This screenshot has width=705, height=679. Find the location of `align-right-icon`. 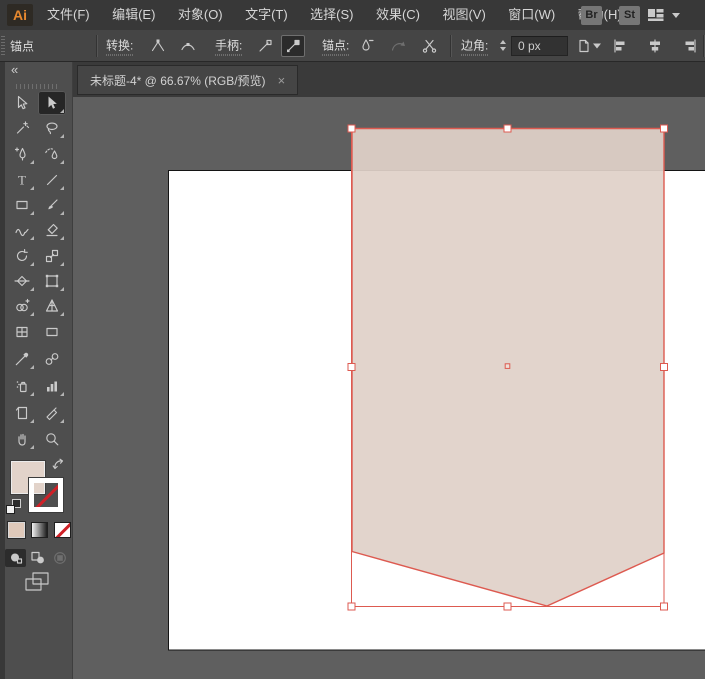

align-right-icon is located at coordinates (690, 46).